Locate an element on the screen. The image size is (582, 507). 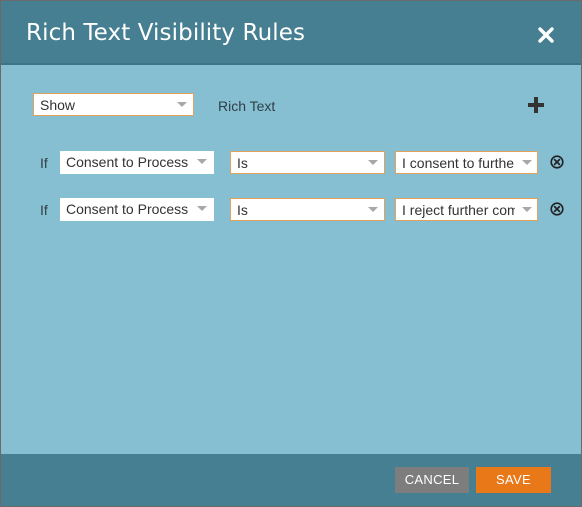
save-button: SAVE is located at coordinates (513, 480).